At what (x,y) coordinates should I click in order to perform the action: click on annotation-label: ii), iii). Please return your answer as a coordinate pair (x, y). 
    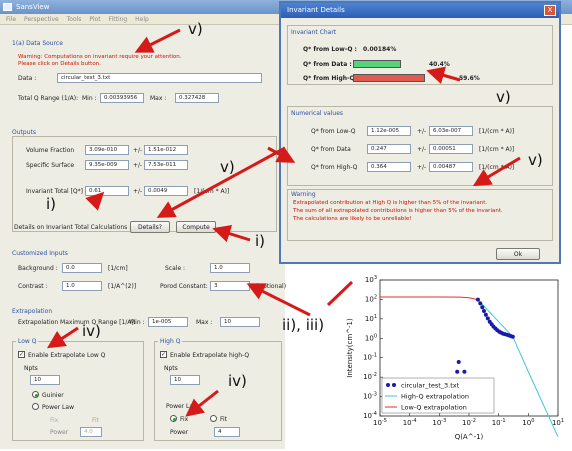
    Looking at the image, I should click on (303, 325).